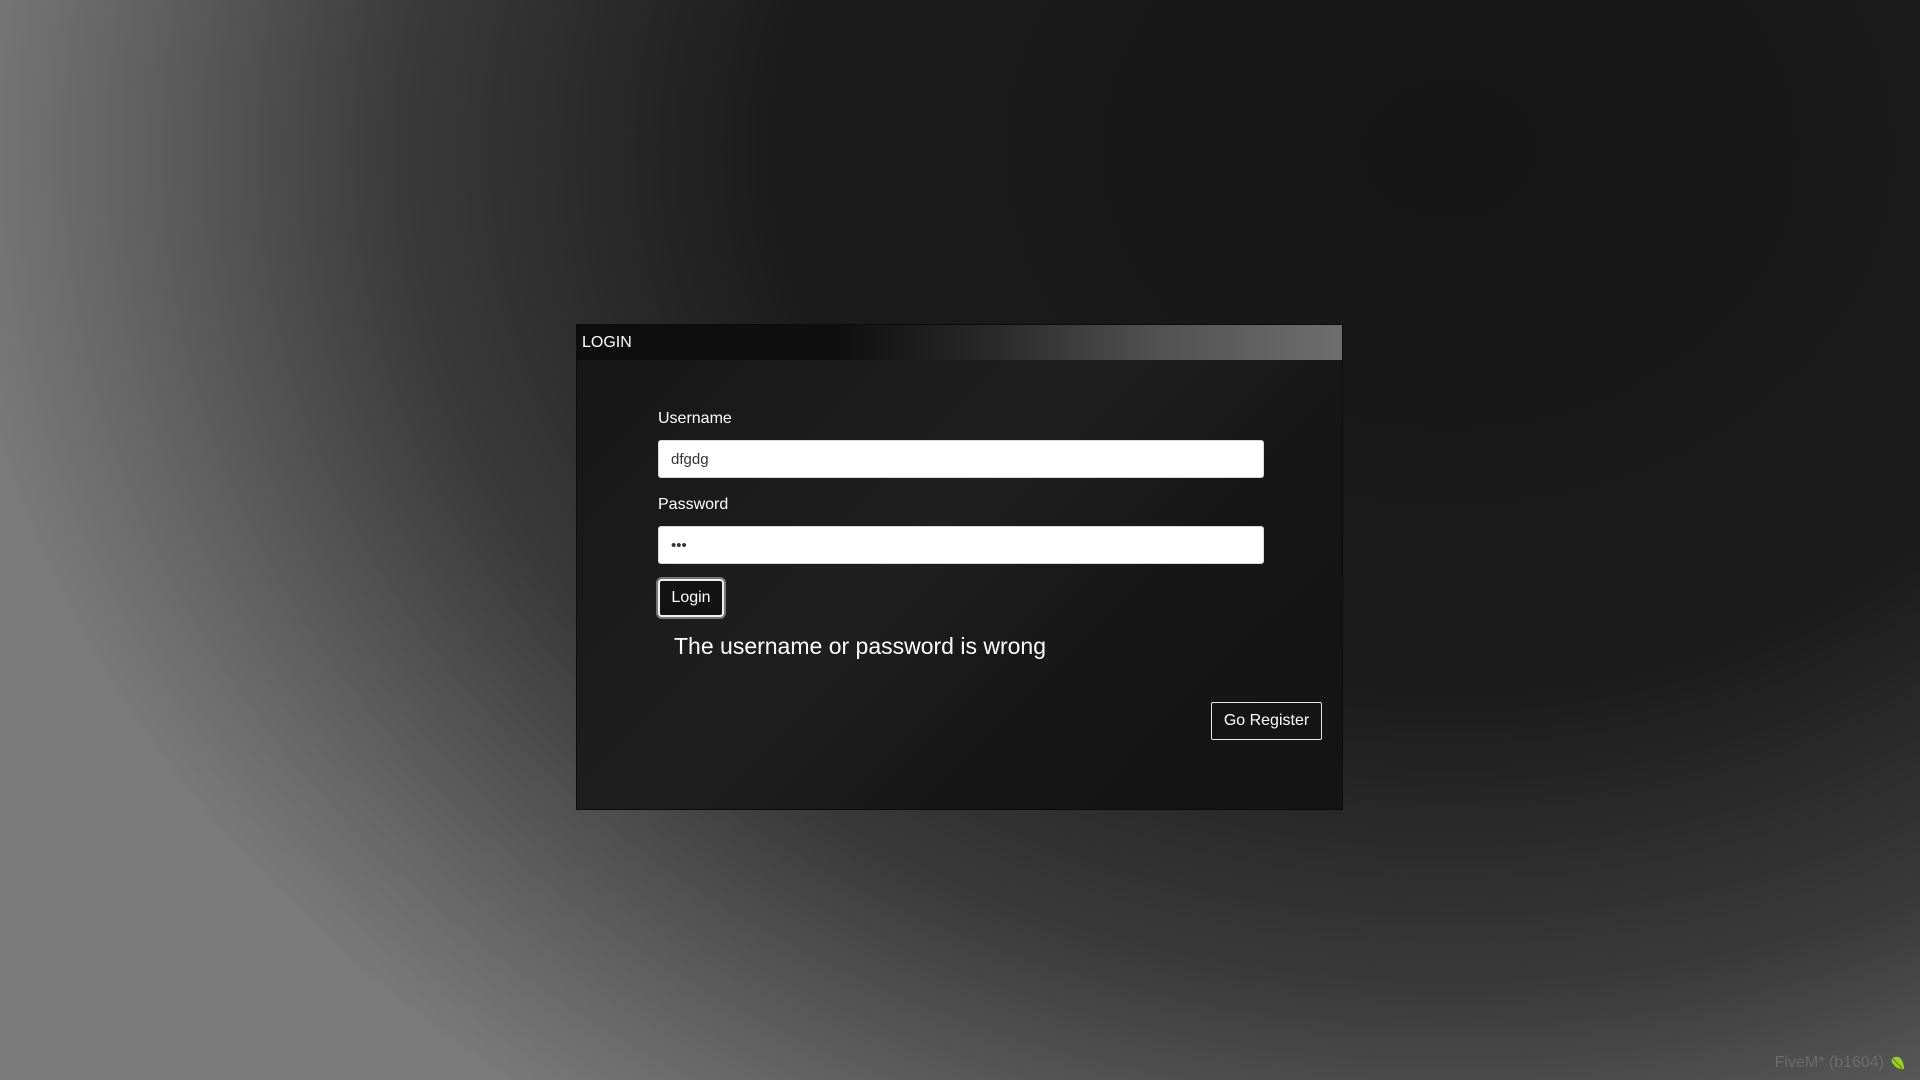  Describe the element at coordinates (691, 598) in the screenshot. I see `login-button: Login` at that location.